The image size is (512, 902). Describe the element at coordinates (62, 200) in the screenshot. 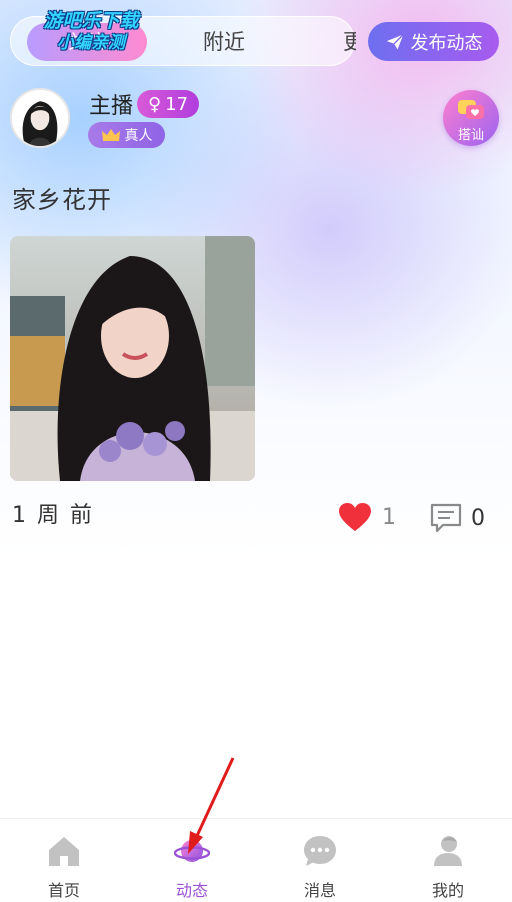

I see `post-text: 家乡花开` at that location.